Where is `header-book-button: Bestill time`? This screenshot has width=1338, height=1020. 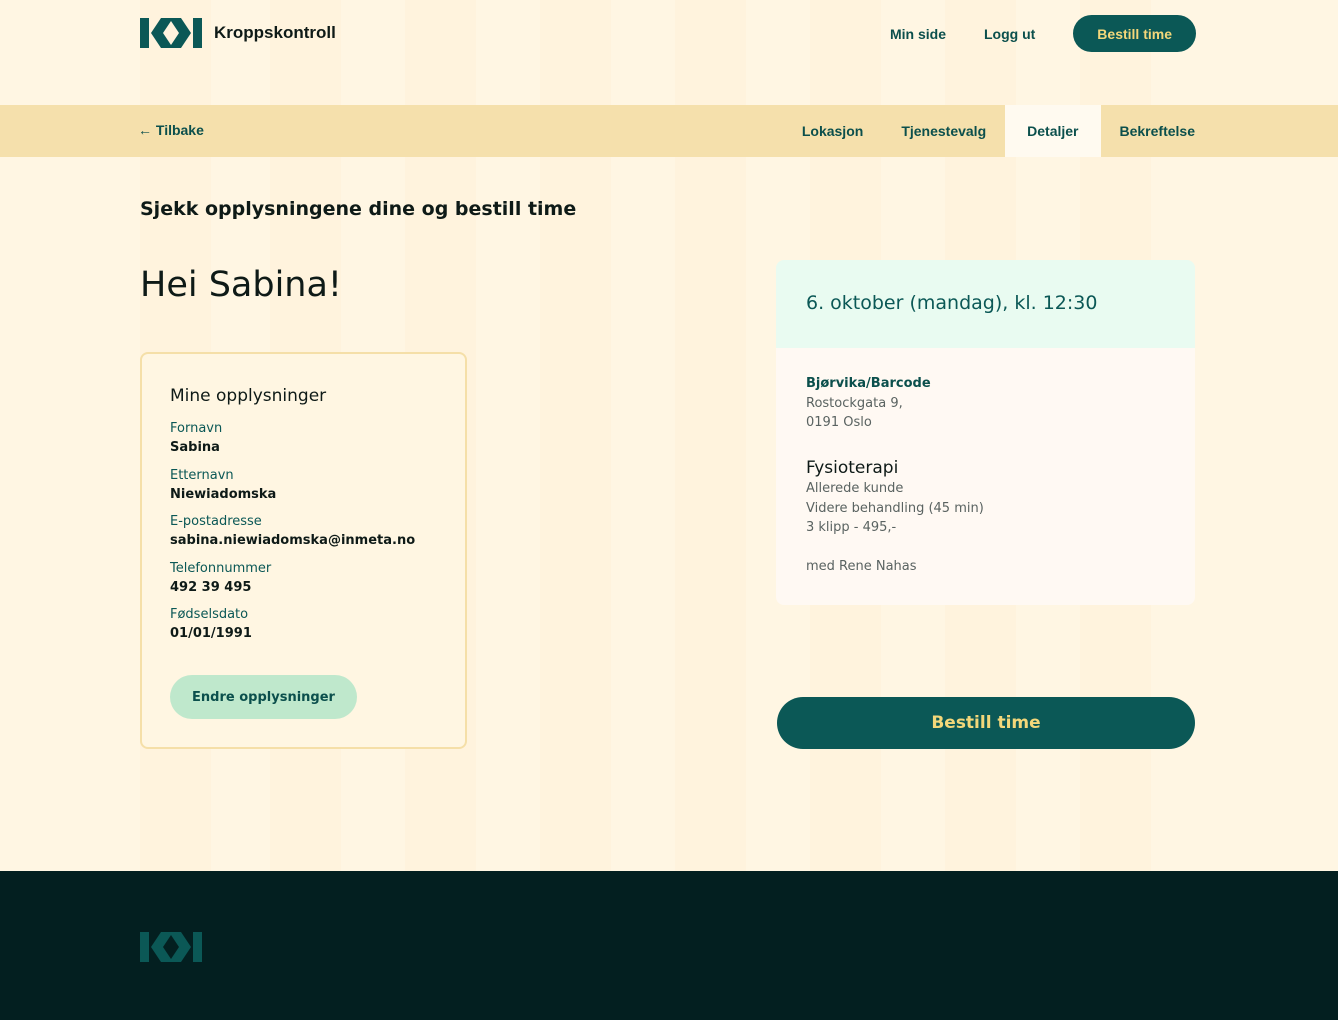
header-book-button: Bestill time is located at coordinates (1134, 33).